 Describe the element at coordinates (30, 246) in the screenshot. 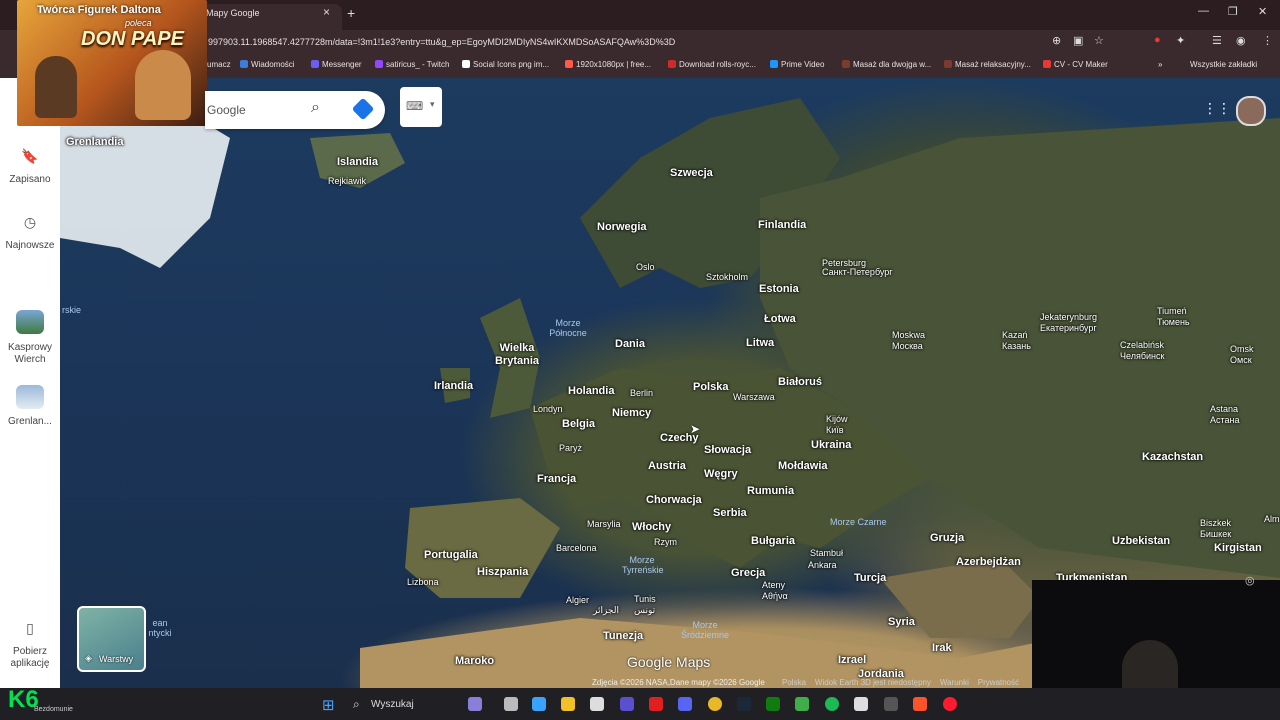

I see `recent-label: Najnowsze` at that location.